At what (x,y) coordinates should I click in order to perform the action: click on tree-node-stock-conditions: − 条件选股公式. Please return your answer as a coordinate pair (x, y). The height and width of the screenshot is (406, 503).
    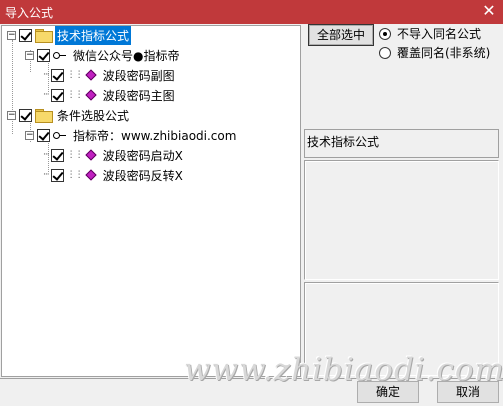
    Looking at the image, I should click on (69, 115).